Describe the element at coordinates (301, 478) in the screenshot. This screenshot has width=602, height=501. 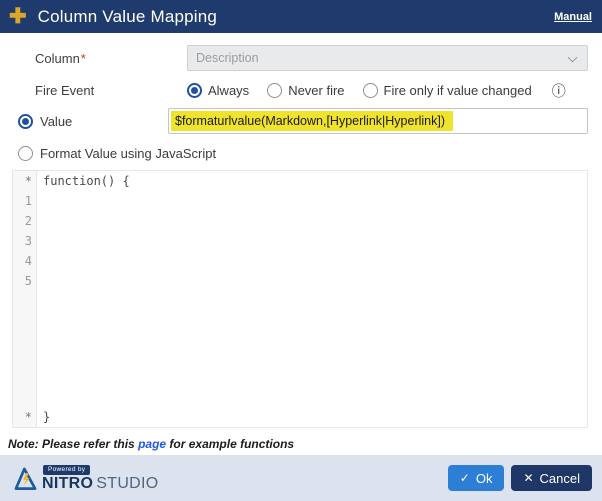
I see `dialog-footer: Powered by NITRO STUDIO ✓ Ok ✕ Cancel` at that location.